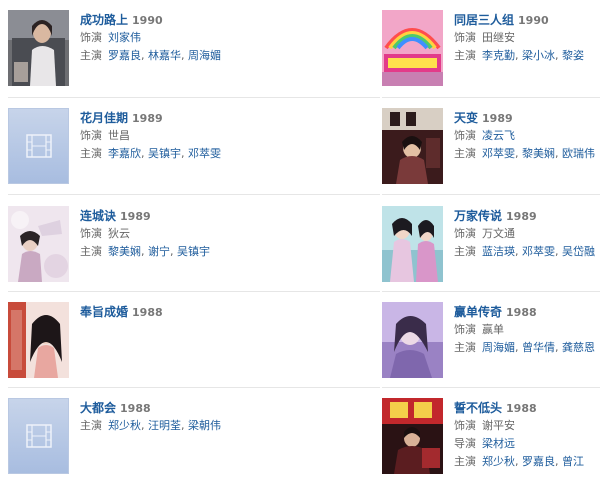 Image resolution: width=600 pixels, height=480 pixels. Describe the element at coordinates (478, 408) in the screenshot. I see `drama-title: 誓不低头` at that location.